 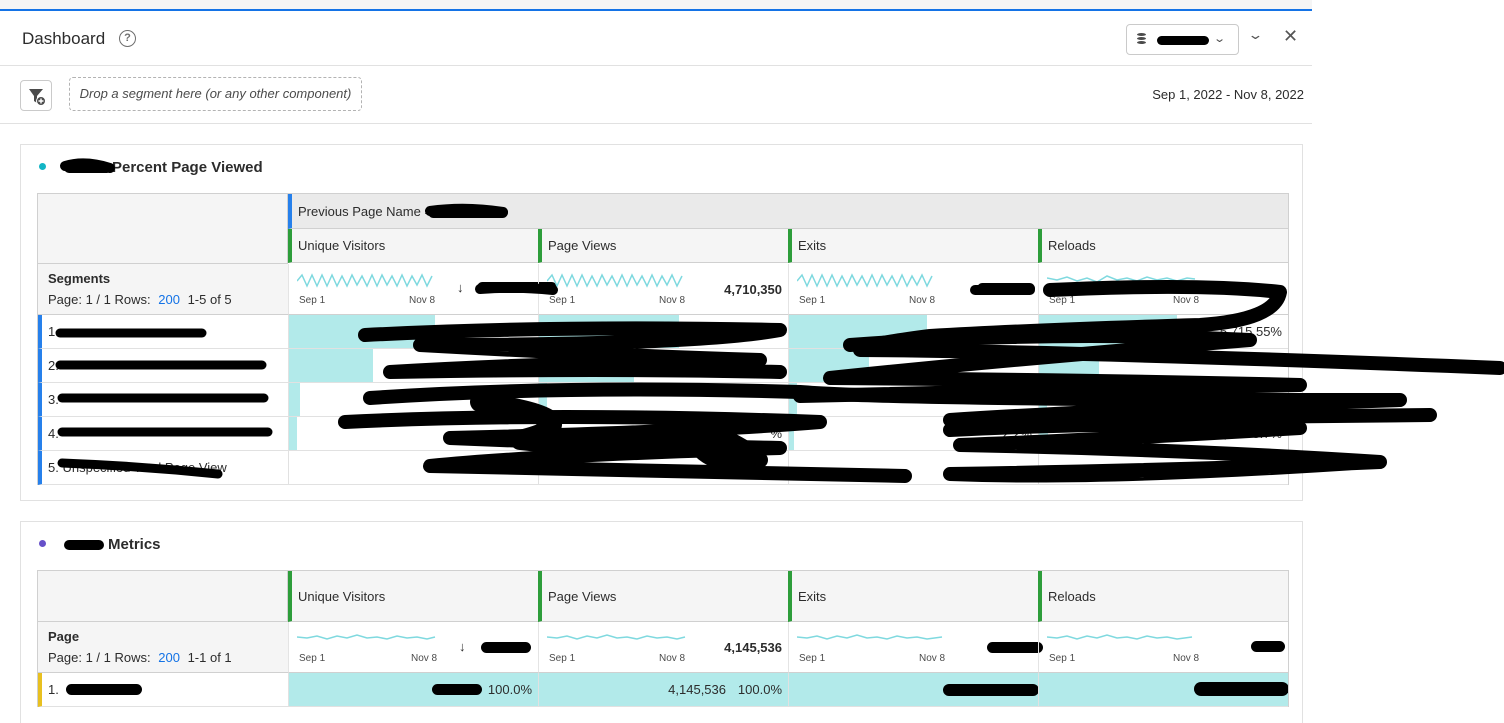 What do you see at coordinates (64, 38) in the screenshot?
I see `page-title: Dashboard` at bounding box center [64, 38].